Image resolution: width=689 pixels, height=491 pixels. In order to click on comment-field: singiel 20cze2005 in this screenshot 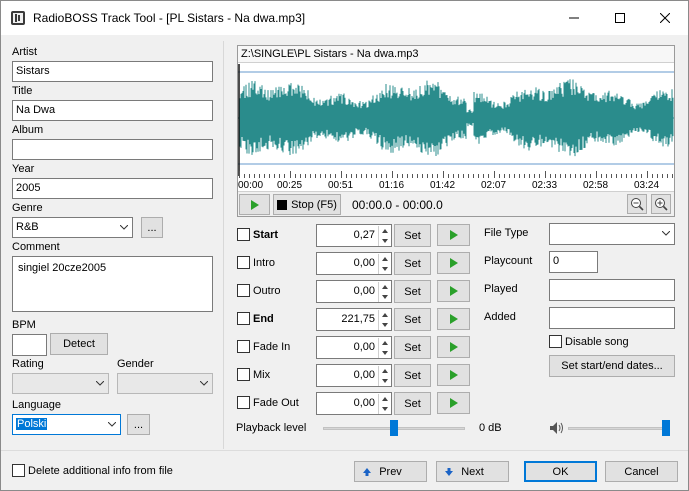, I will do `click(112, 284)`.